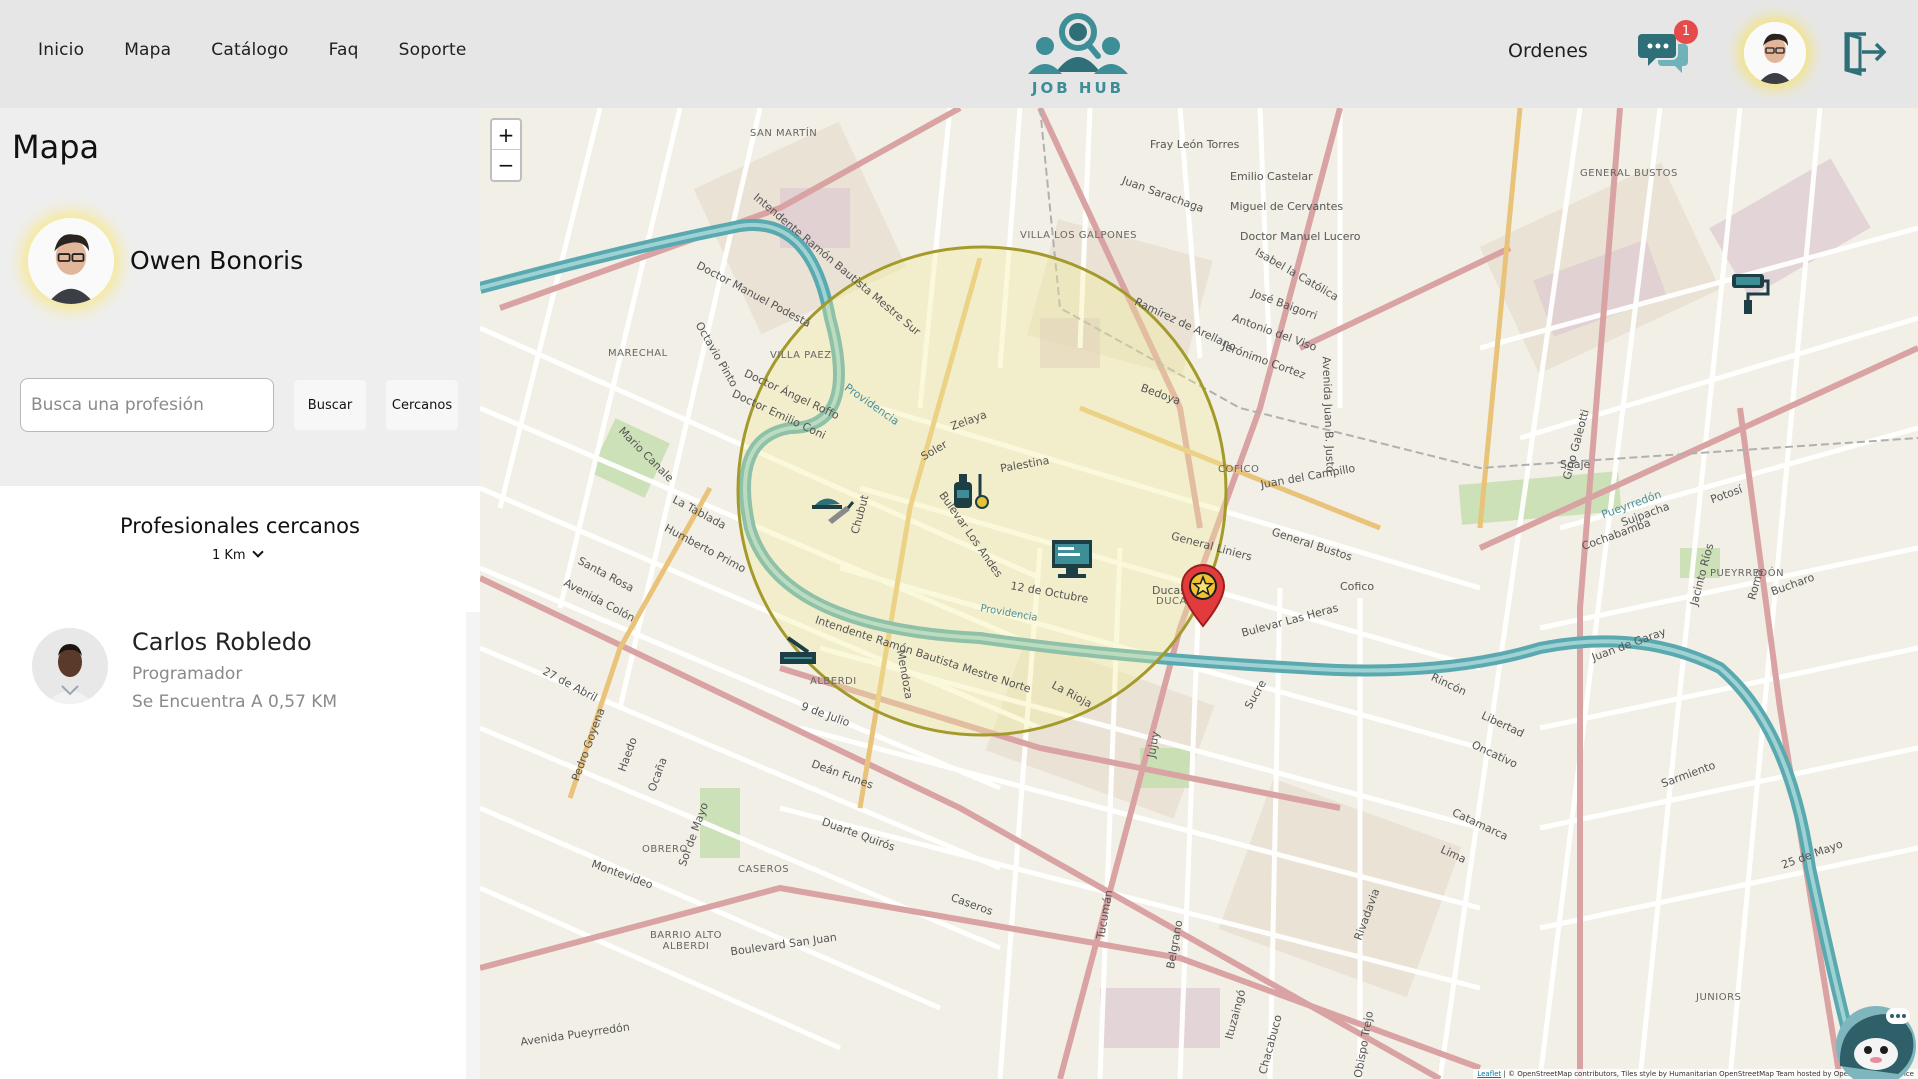 The height and width of the screenshot is (1079, 1918). I want to click on logout-icon, so click(1864, 52).